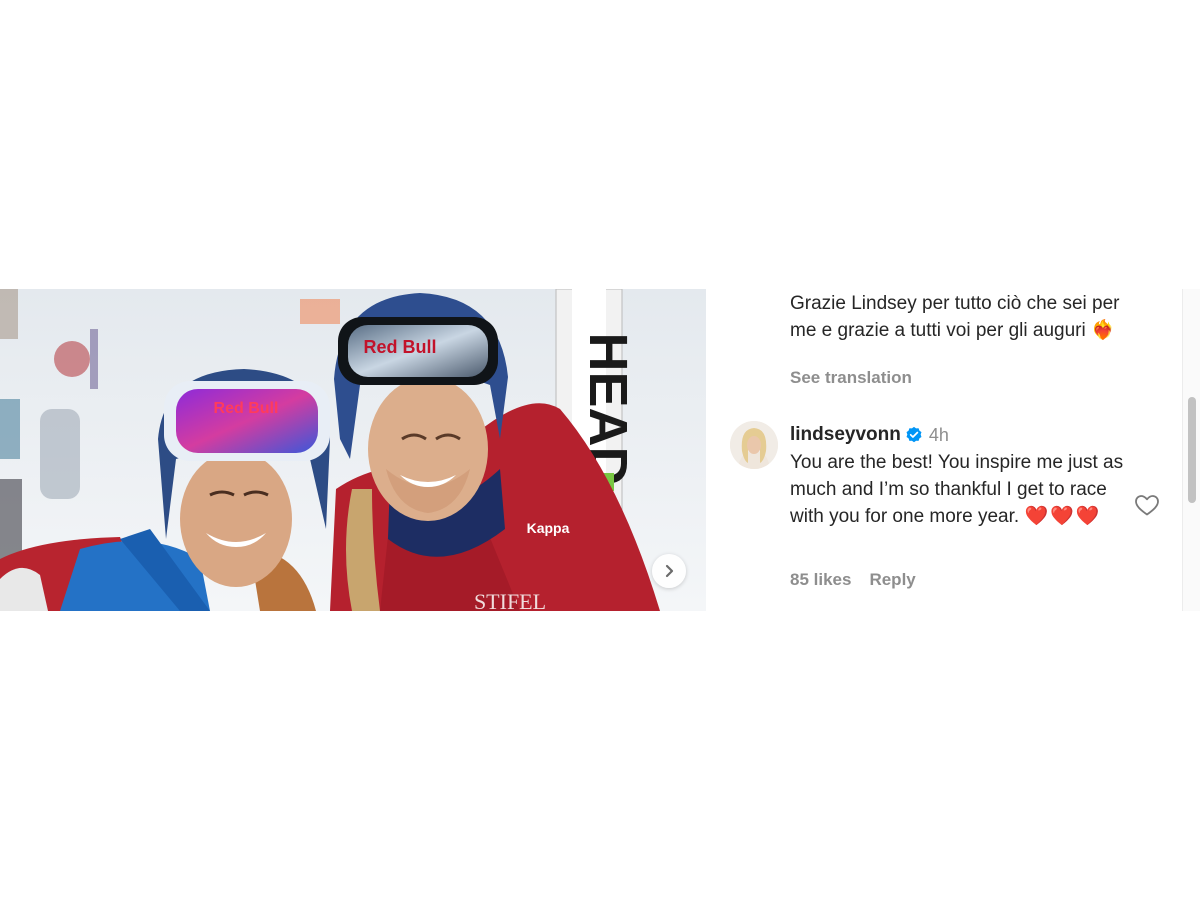 Image resolution: width=1200 pixels, height=900 pixels. I want to click on comment-header: lindseyvonn 4h, so click(869, 435).